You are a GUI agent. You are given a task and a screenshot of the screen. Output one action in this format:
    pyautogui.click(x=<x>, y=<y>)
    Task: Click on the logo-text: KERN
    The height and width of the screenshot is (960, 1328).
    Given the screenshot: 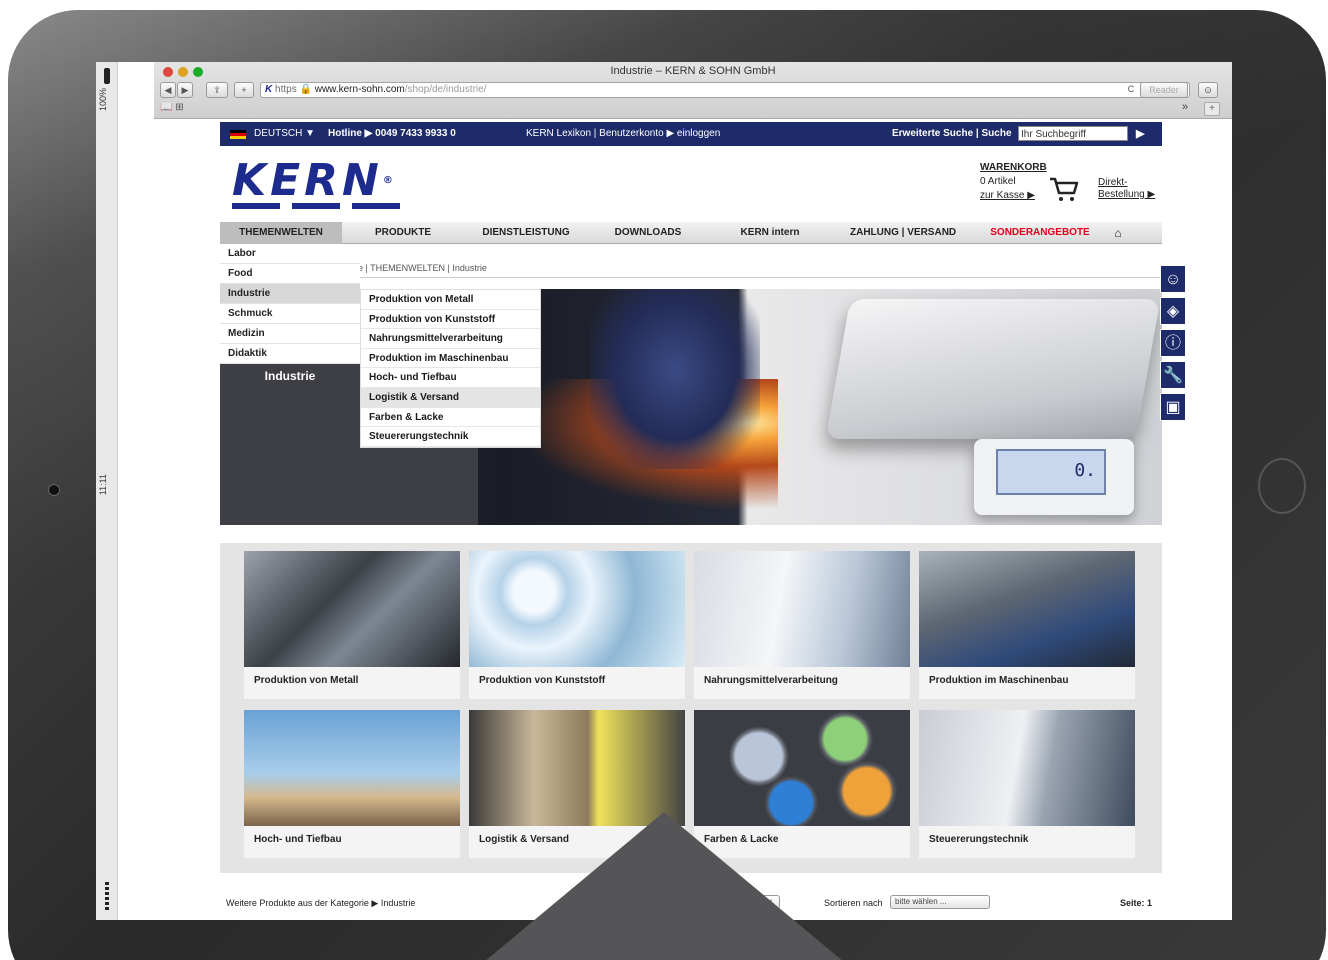 What is the action you would take?
    pyautogui.click(x=307, y=180)
    